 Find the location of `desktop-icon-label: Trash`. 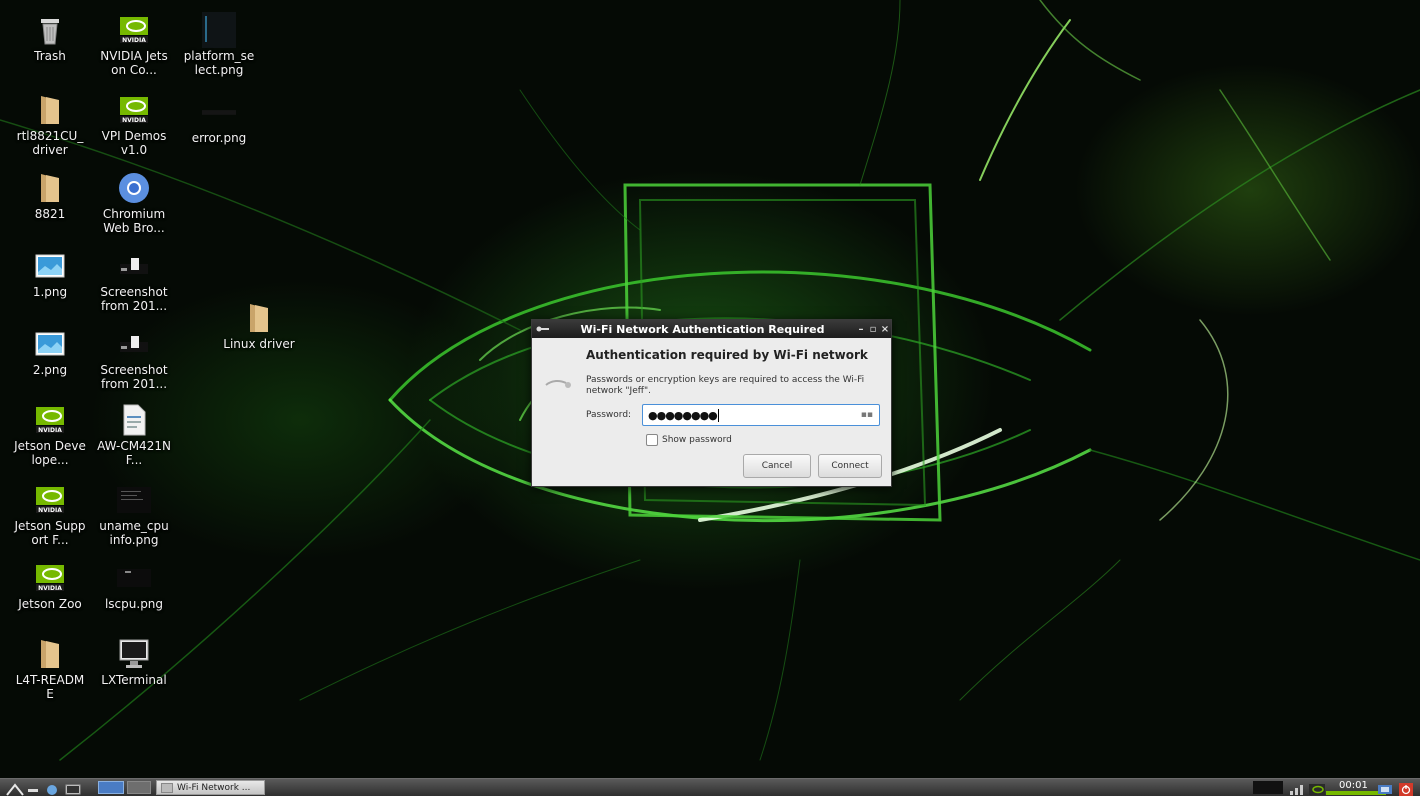

desktop-icon-label: Trash is located at coordinates (50, 56).